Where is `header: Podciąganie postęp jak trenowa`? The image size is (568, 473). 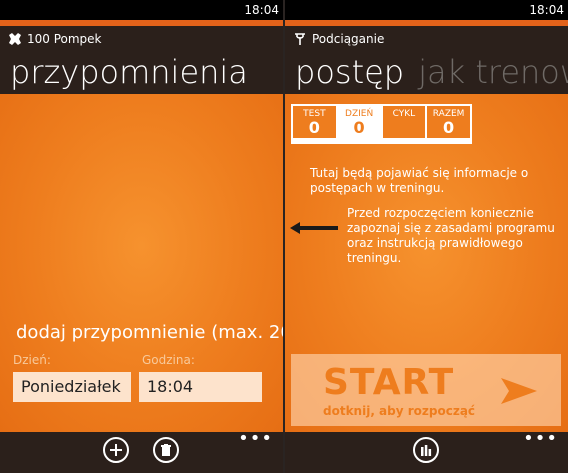
header: Podciąganie postęp jak trenowa is located at coordinates (426, 60).